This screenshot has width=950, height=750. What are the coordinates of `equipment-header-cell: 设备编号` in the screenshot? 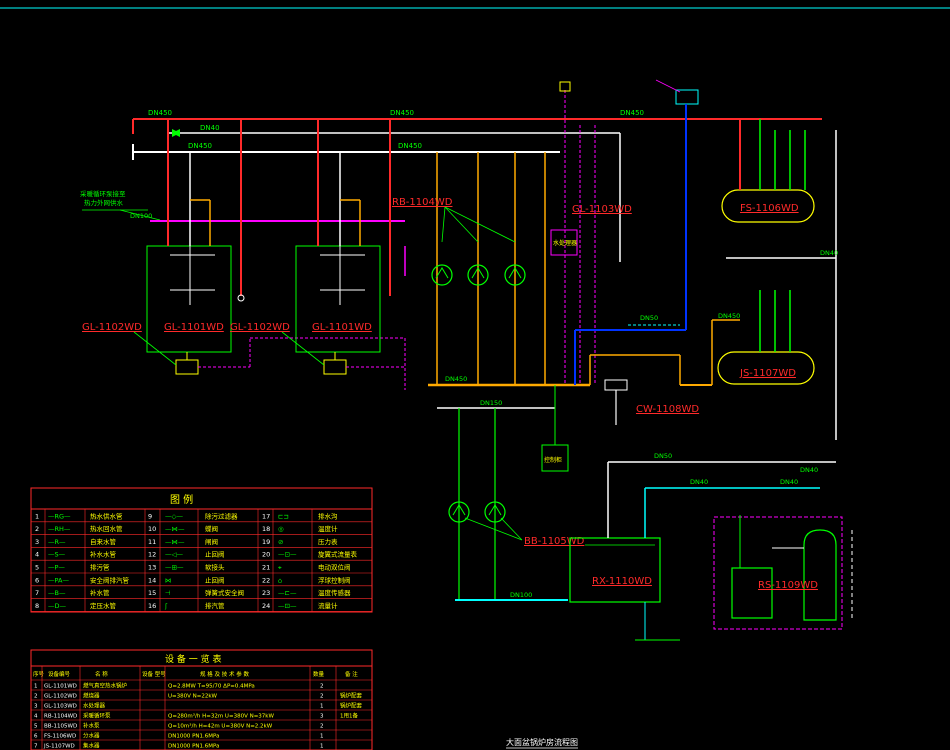 It's located at (59, 674).